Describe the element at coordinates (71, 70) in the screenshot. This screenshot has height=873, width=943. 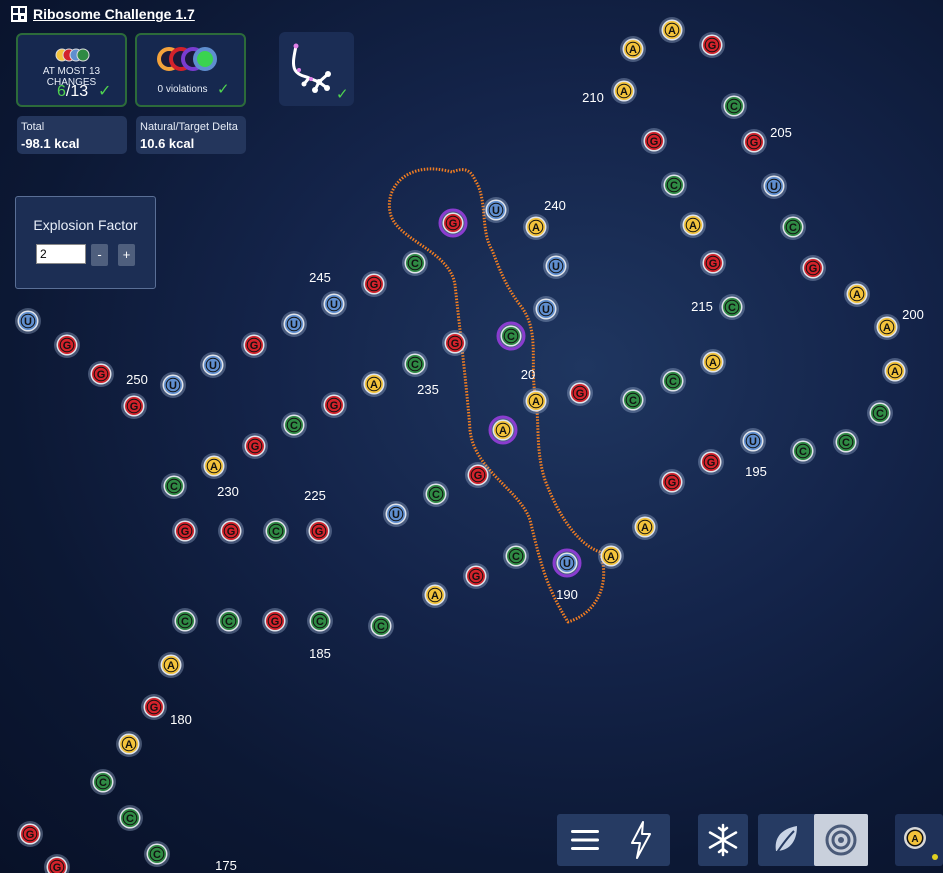
I see `changes-constraint-card: AT MOST 13 CHANGES 6/13 ✓` at that location.